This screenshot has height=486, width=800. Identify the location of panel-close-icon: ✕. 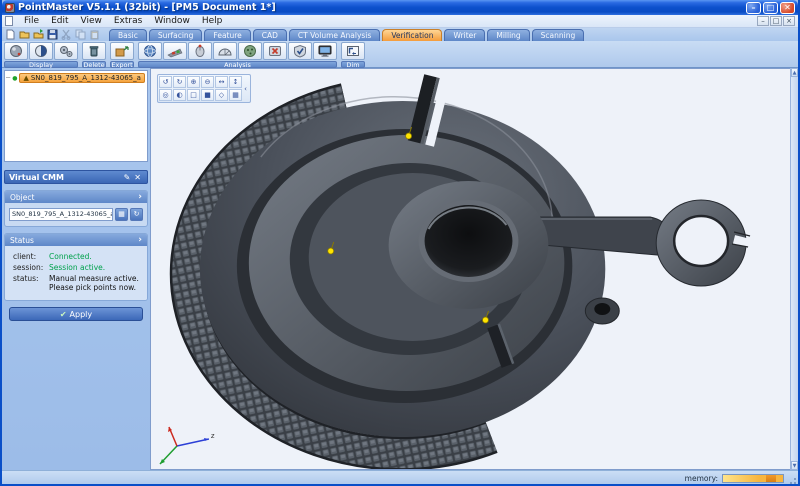
(137, 177).